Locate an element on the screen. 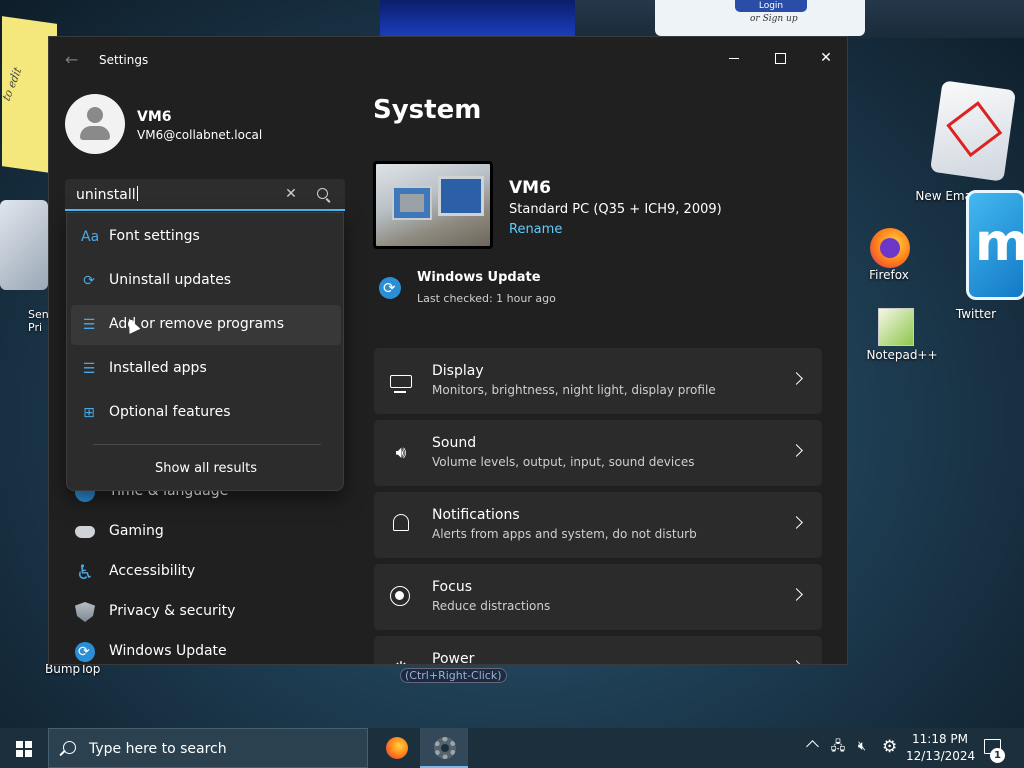 This screenshot has height=768, width=1024. rename-link: Rename is located at coordinates (535, 229).